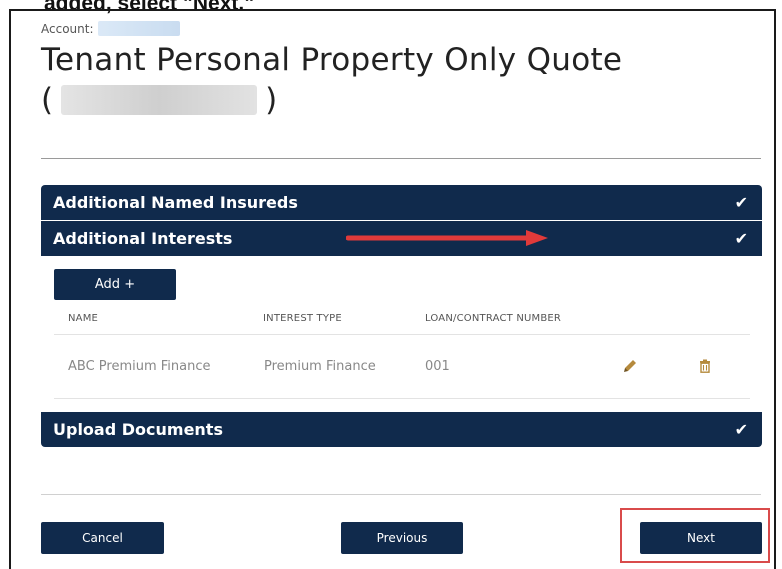 The image size is (782, 569). Describe the element at coordinates (447, 238) in the screenshot. I see `red-arrow-annotation` at that location.